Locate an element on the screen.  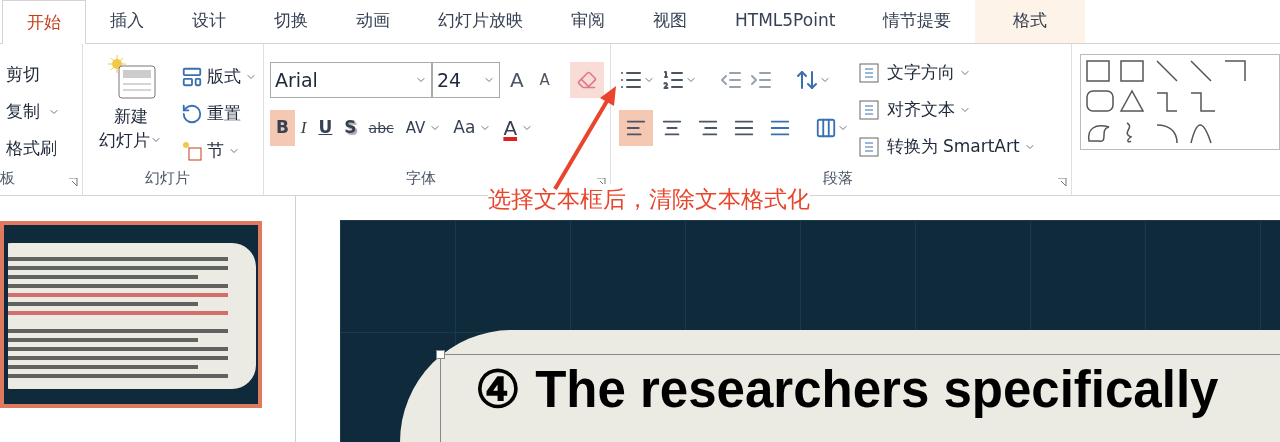
ribbon-tab: 动画 is located at coordinates (373, 21).